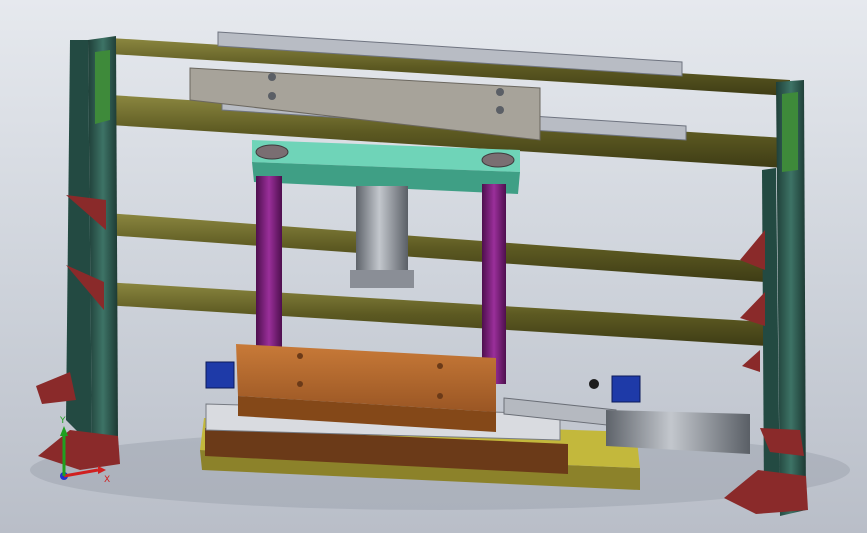 The height and width of the screenshot is (533, 867). I want to click on left-post-bracket, so click(102, 87).